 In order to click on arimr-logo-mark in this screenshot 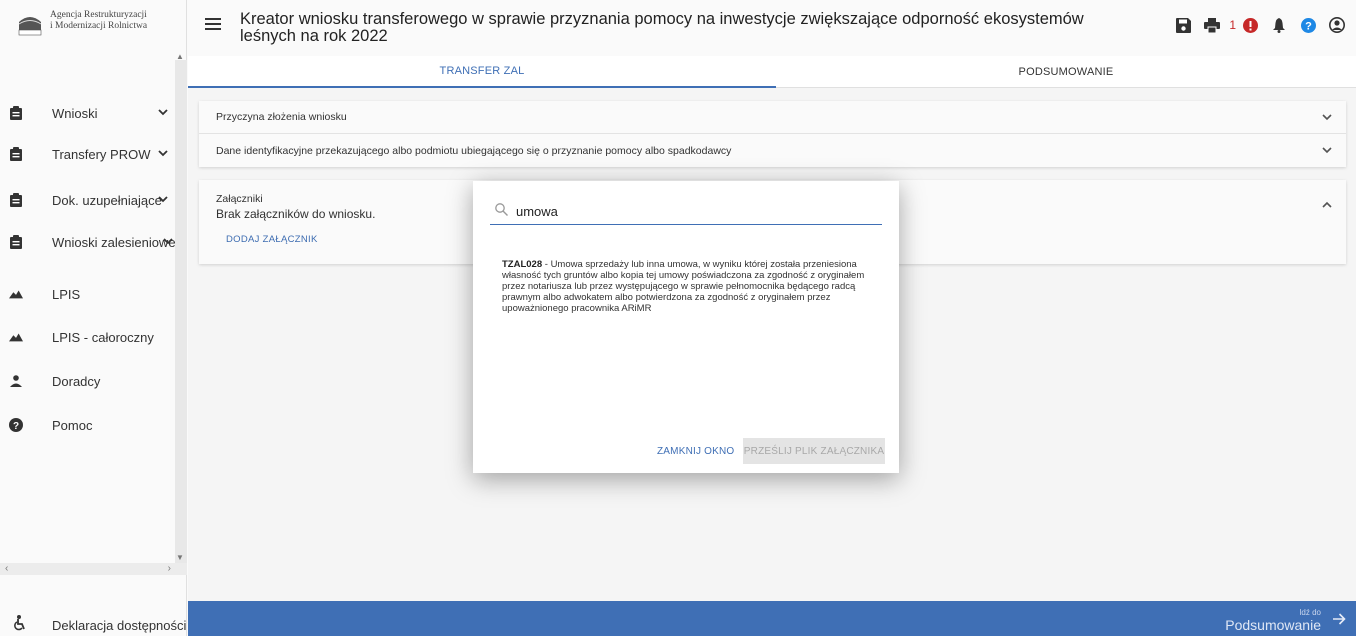, I will do `click(30, 23)`.